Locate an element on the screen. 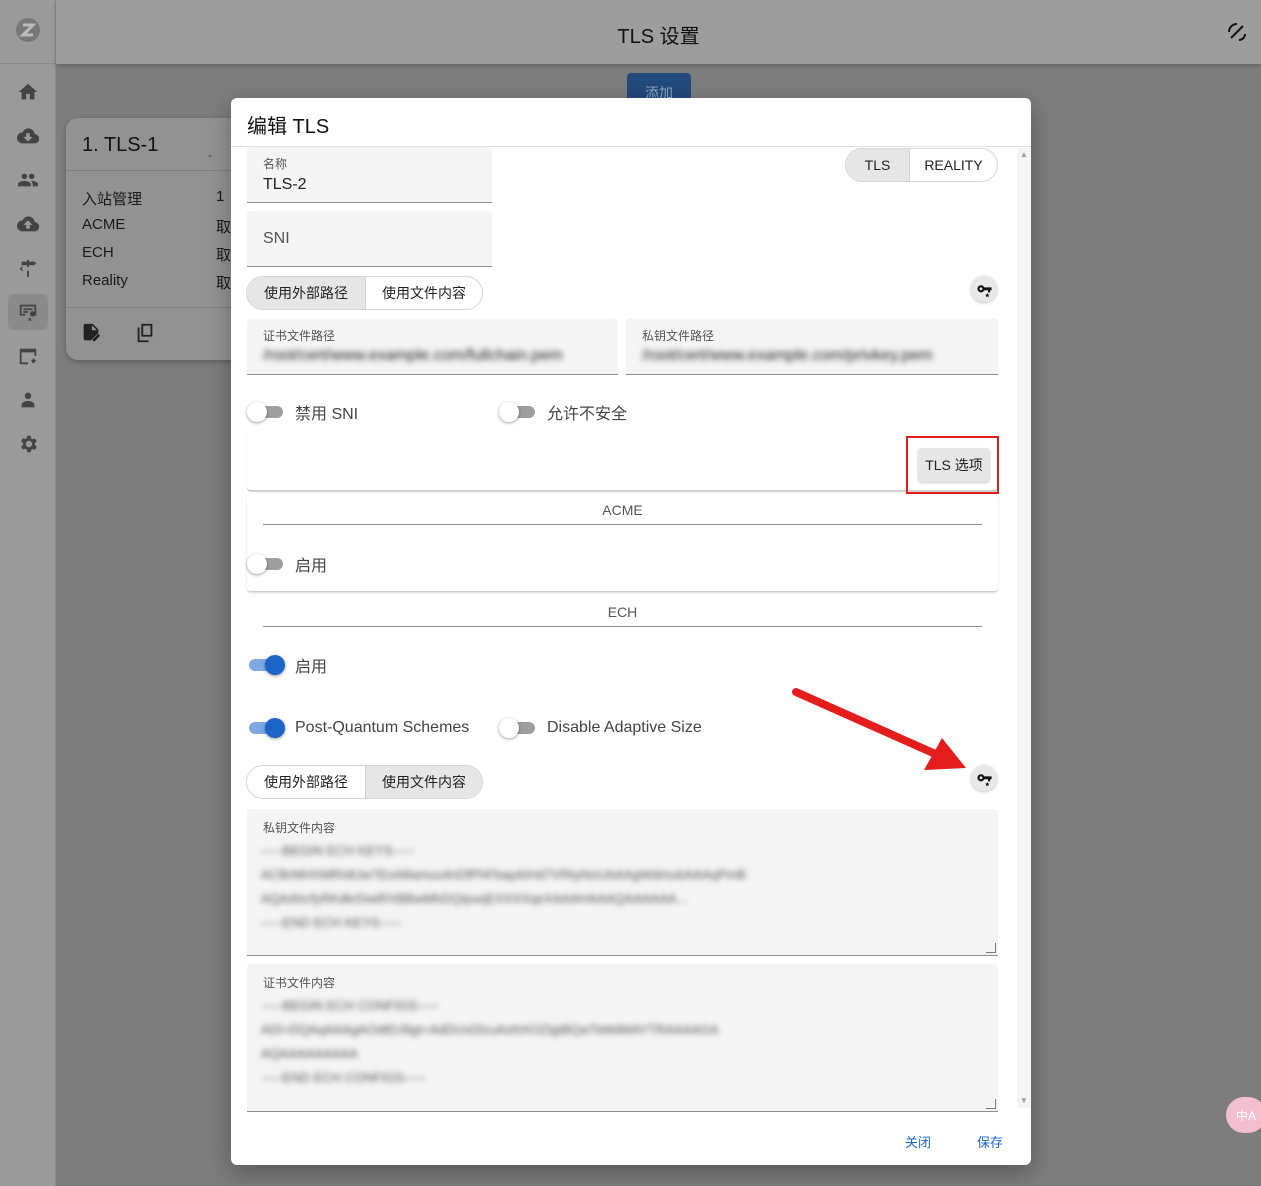  acme-enable-toggle: 启用 is located at coordinates (287, 564).